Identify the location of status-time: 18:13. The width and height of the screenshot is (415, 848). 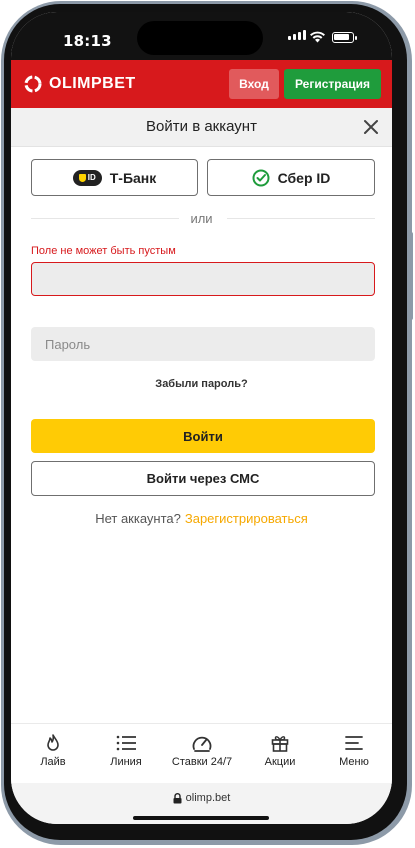
(87, 41).